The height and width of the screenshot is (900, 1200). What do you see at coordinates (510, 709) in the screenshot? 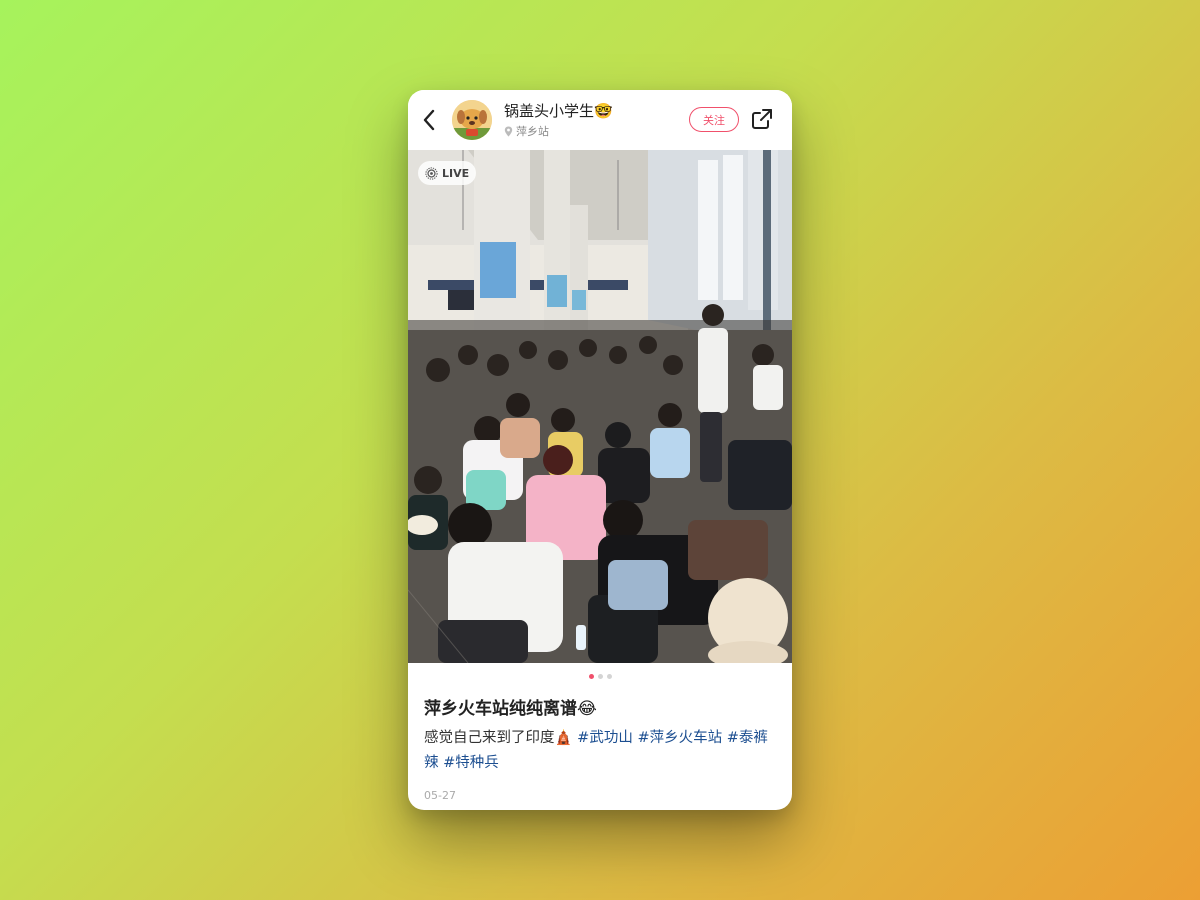
I see `post-title: 萍乡火车站纯纯离谱😂` at bounding box center [510, 709].